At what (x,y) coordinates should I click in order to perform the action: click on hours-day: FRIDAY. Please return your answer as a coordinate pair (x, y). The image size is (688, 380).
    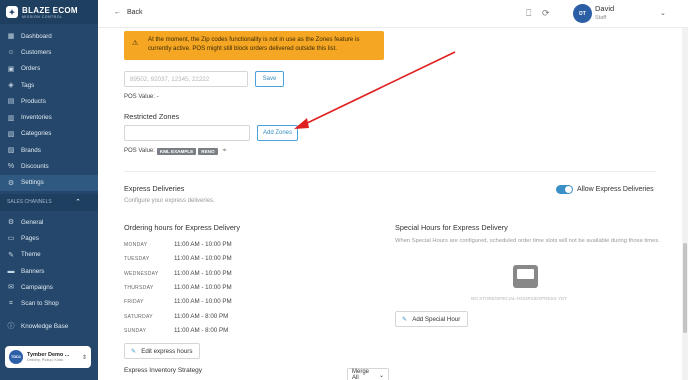
    Looking at the image, I should click on (134, 302).